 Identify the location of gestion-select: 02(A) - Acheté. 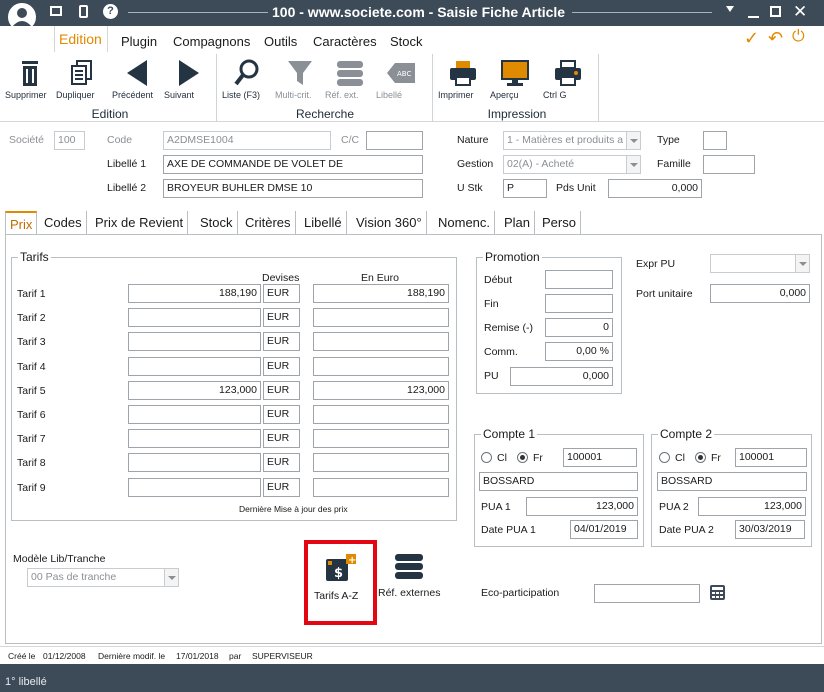
(572, 164).